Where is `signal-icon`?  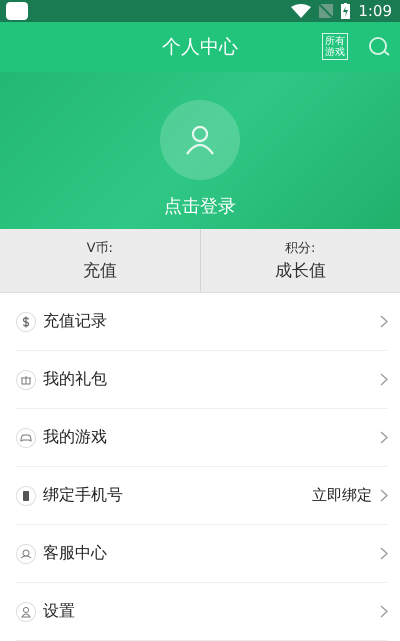 signal-icon is located at coordinates (326, 11).